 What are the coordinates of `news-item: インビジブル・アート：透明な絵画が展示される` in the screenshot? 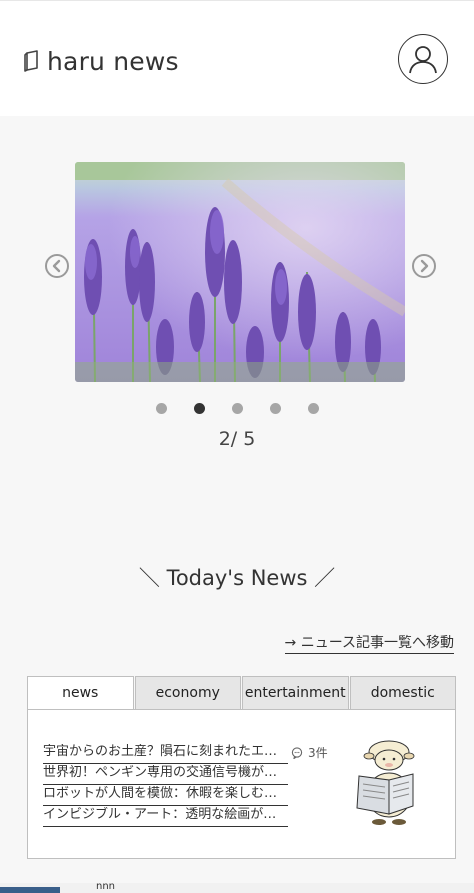 It's located at (165, 817).